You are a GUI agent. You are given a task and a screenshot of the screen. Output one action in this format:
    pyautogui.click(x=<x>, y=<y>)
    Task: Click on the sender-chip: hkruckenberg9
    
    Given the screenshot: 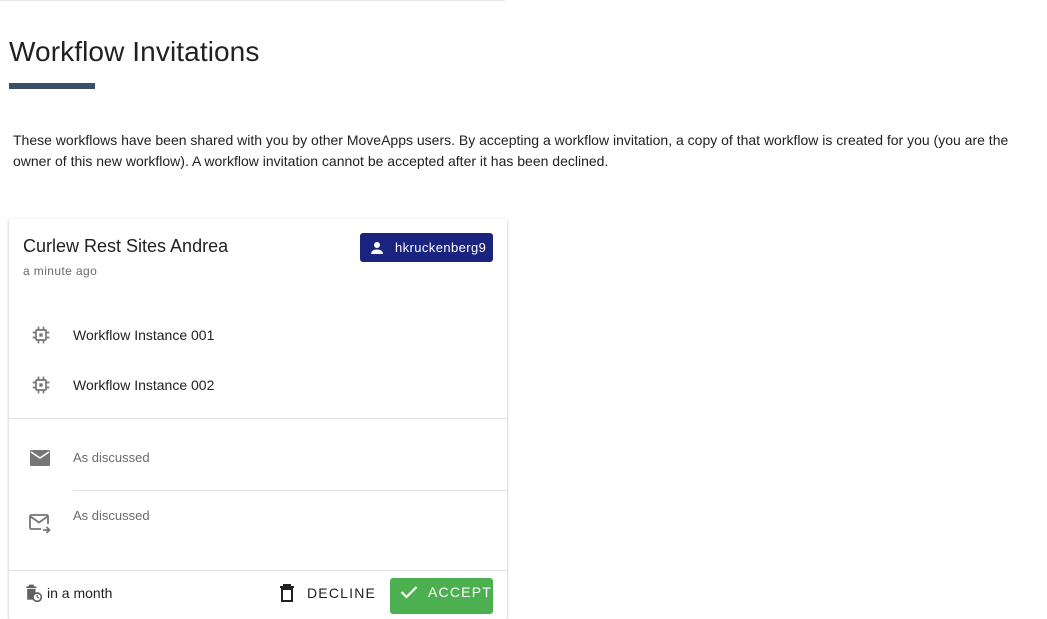 What is the action you would take?
    pyautogui.click(x=426, y=247)
    